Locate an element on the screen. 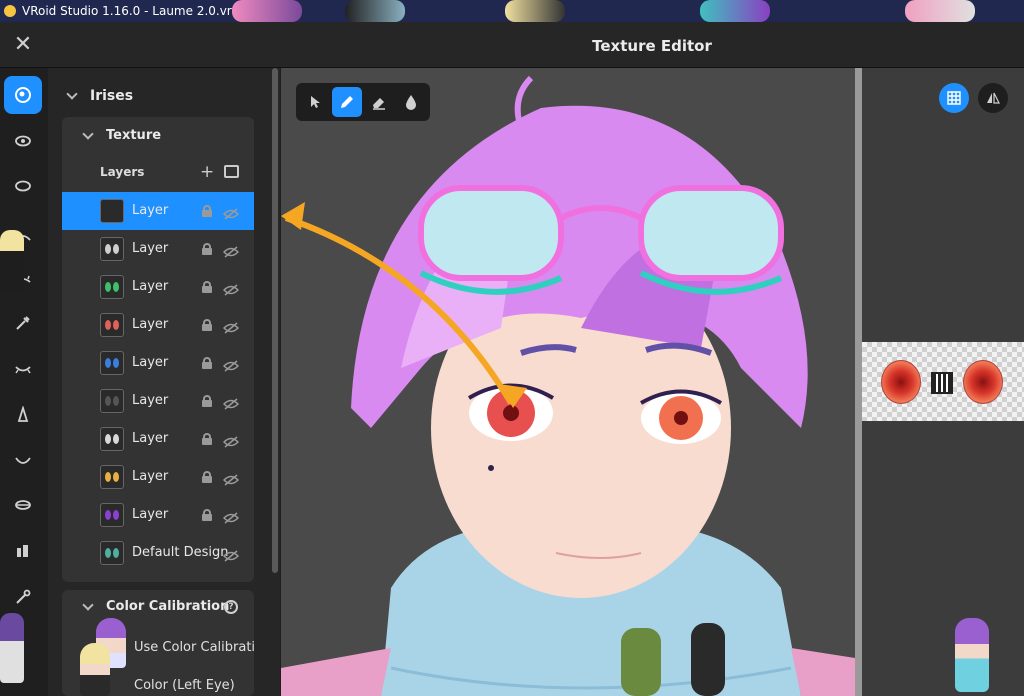  rail-teeth-button is located at coordinates (23, 551).